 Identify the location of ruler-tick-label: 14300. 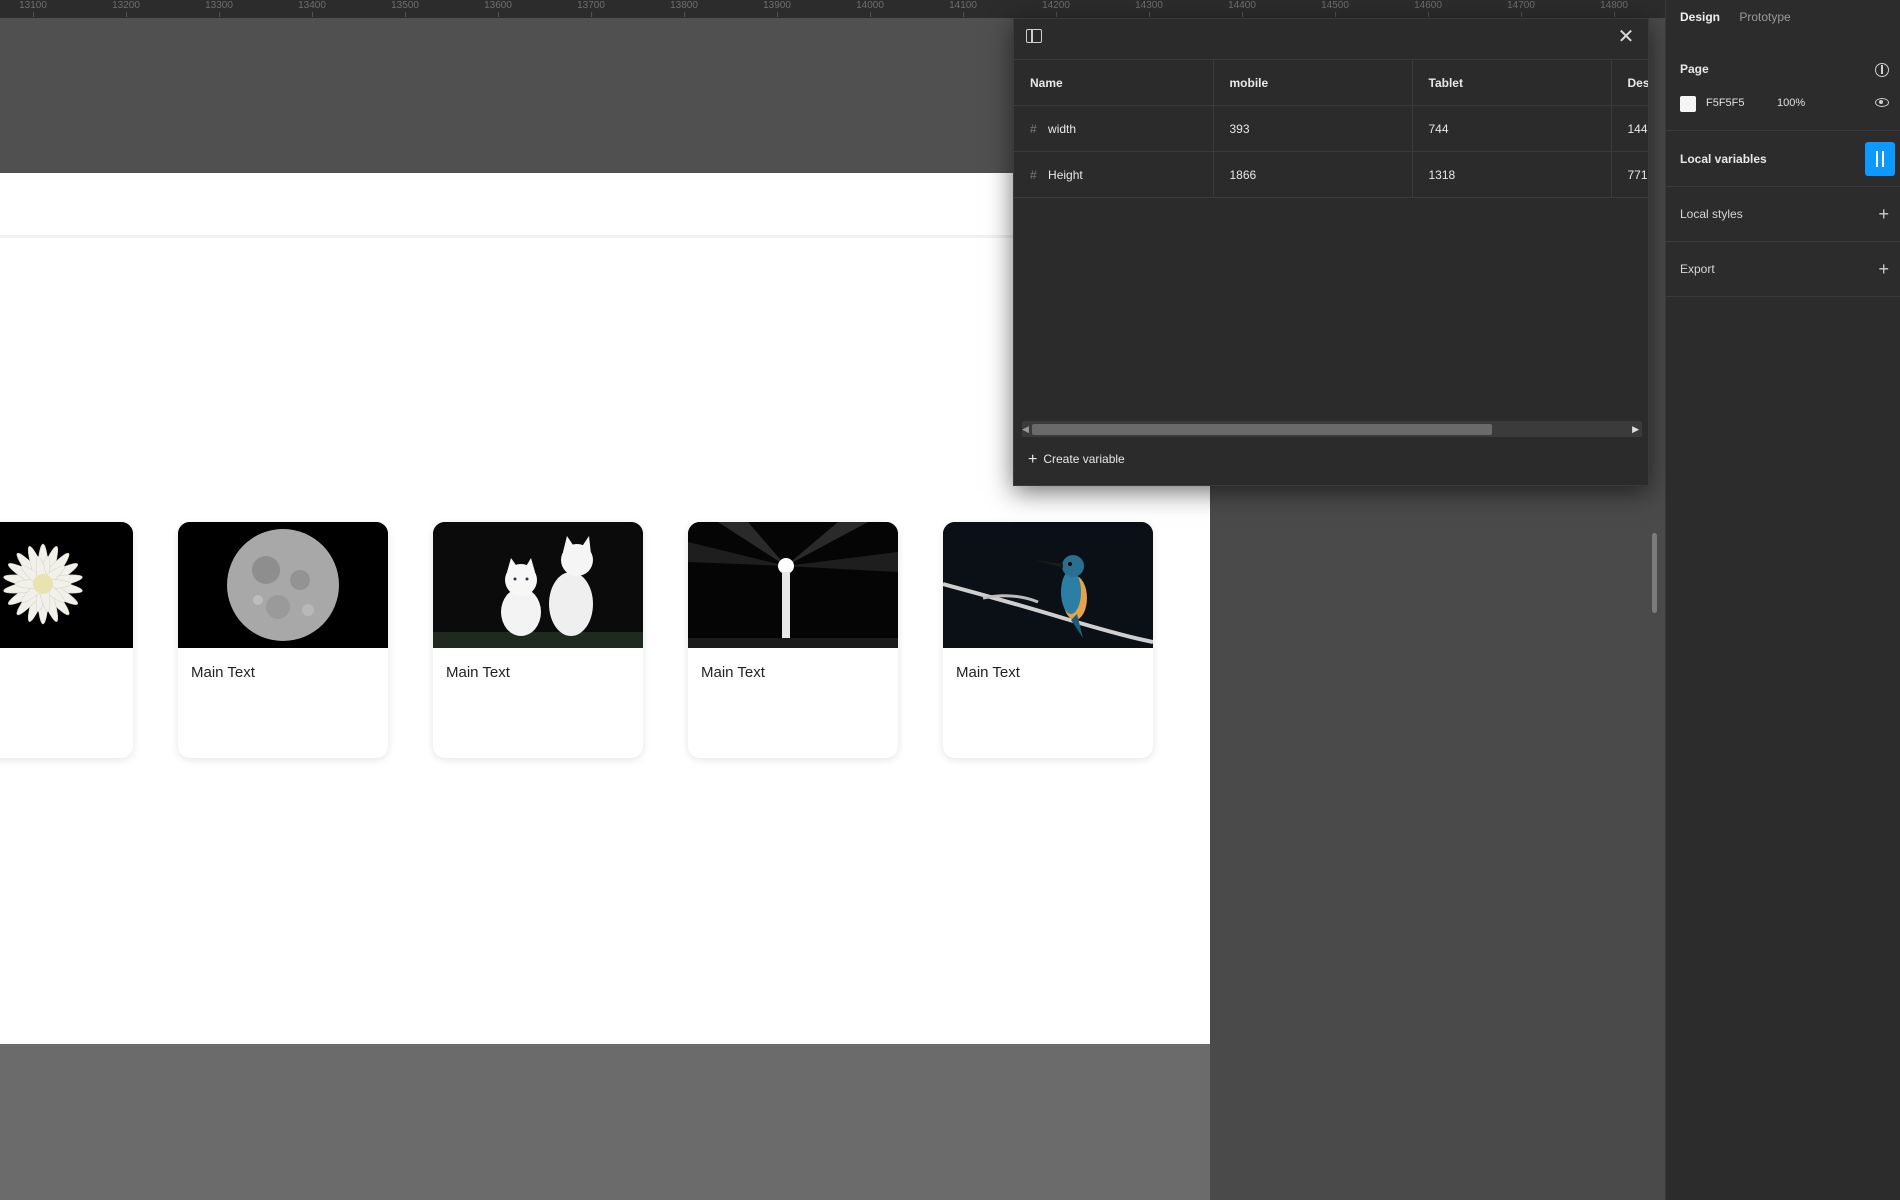
(1149, 8).